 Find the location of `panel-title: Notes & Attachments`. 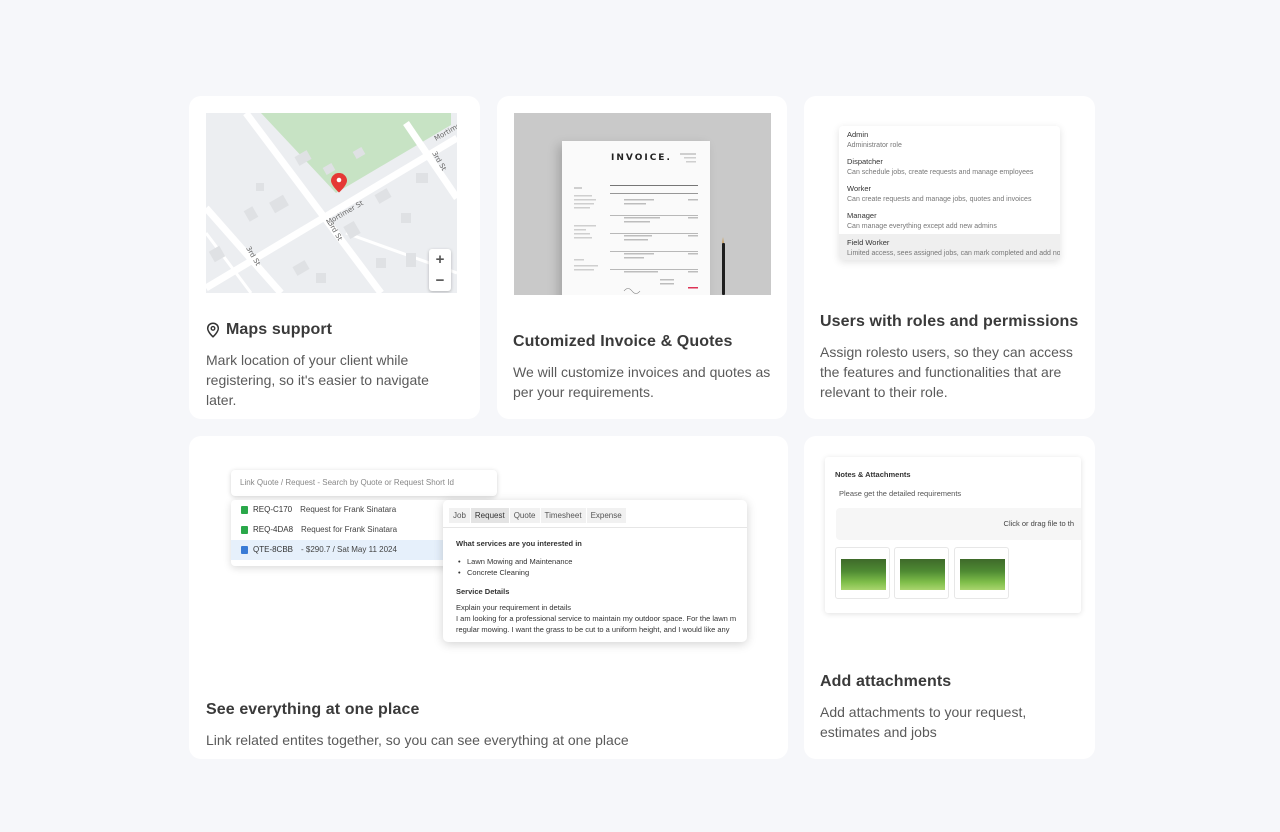

panel-title: Notes & Attachments is located at coordinates (873, 474).